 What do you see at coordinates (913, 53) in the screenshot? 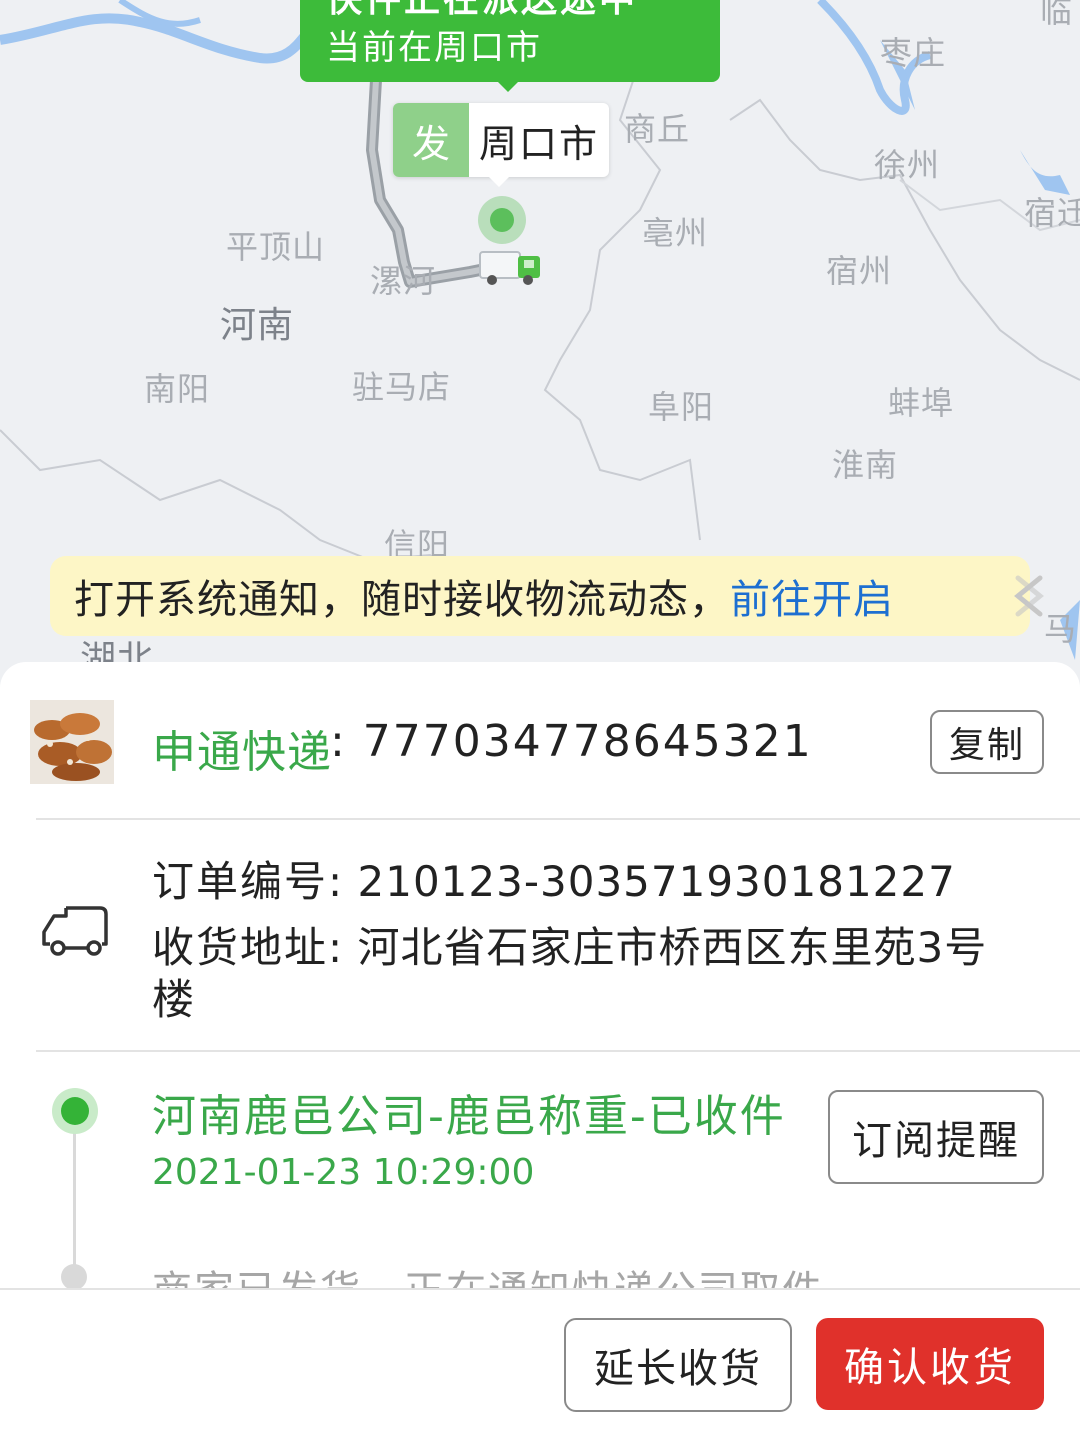
I see `map-label-zaozhuang: 枣庄` at bounding box center [913, 53].